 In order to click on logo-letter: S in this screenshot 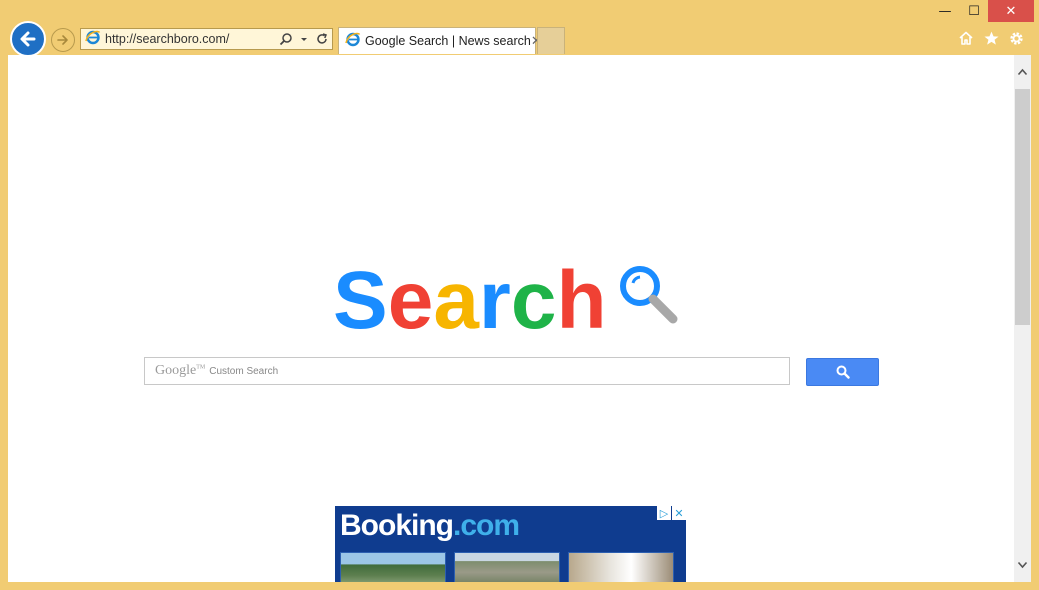, I will do `click(360, 300)`.